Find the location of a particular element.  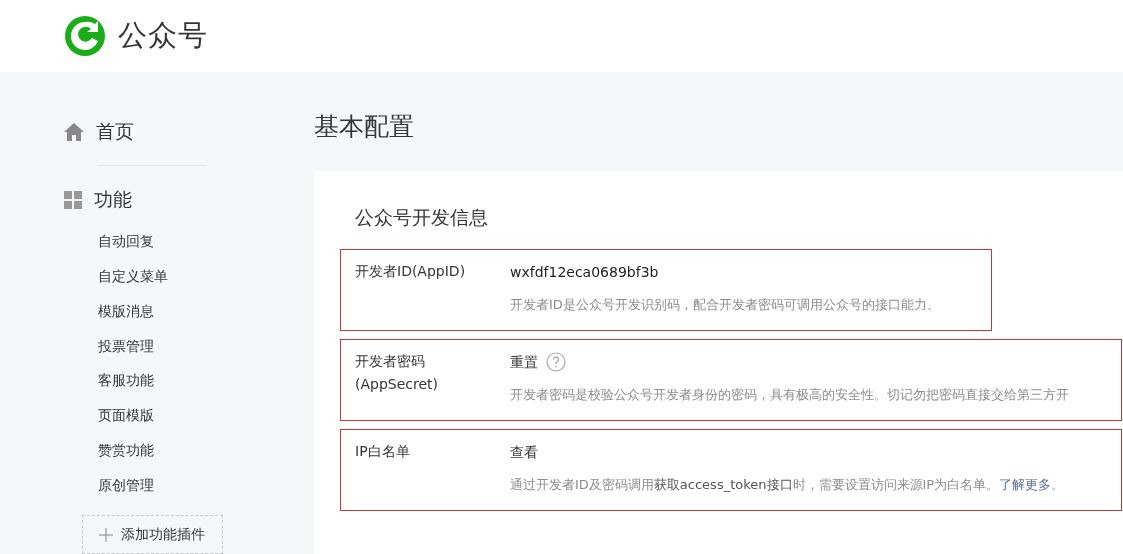

field-description: 开发者ID是公众号开发识别码，配合开发者密码可调用公众号的接口能力。 is located at coordinates (725, 305).